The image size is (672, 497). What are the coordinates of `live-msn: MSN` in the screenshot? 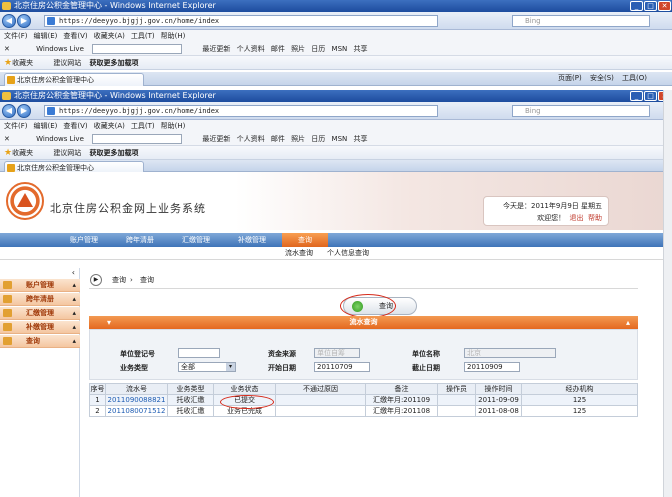 It's located at (340, 49).